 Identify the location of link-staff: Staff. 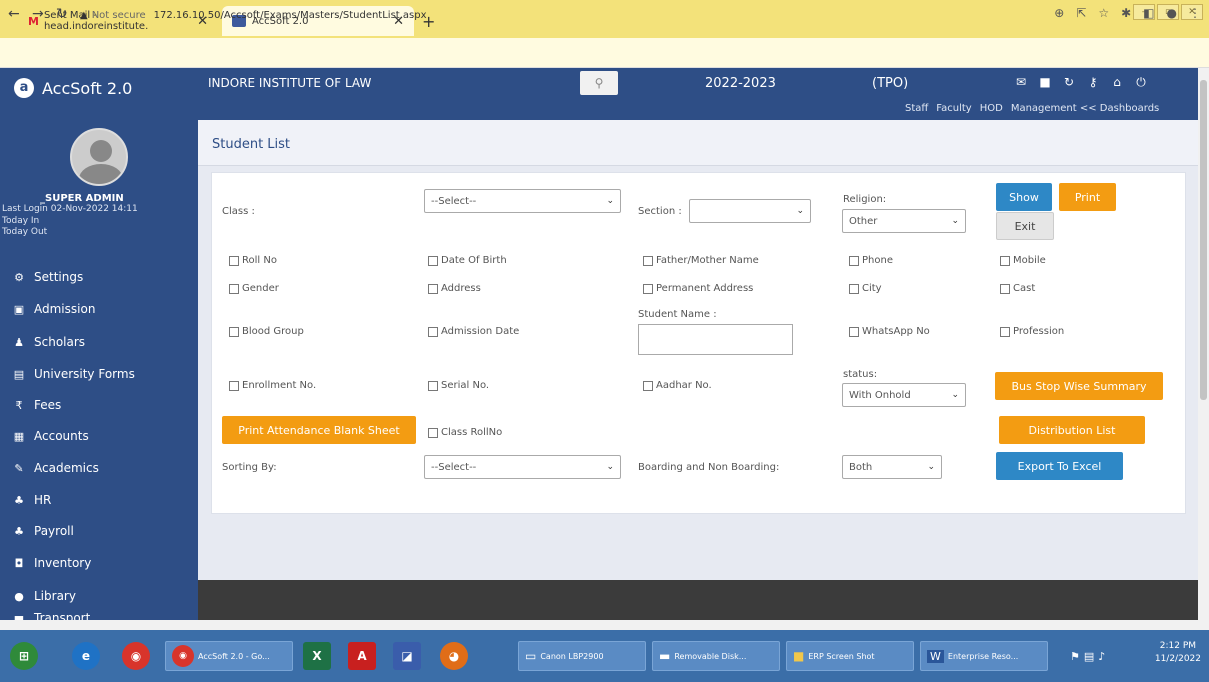
(916, 108).